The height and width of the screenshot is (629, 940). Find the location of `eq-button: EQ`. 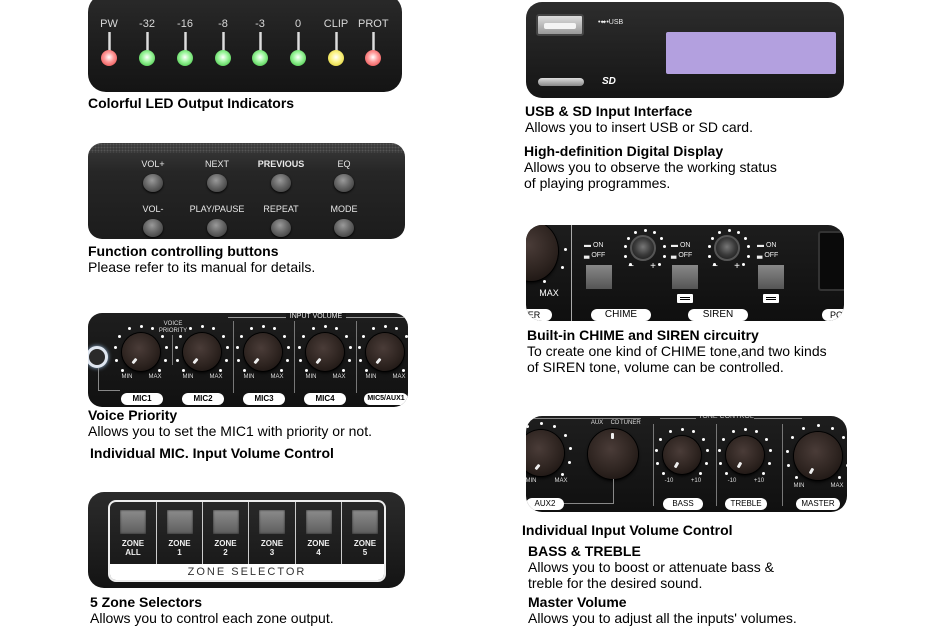

eq-button: EQ is located at coordinates (344, 175).